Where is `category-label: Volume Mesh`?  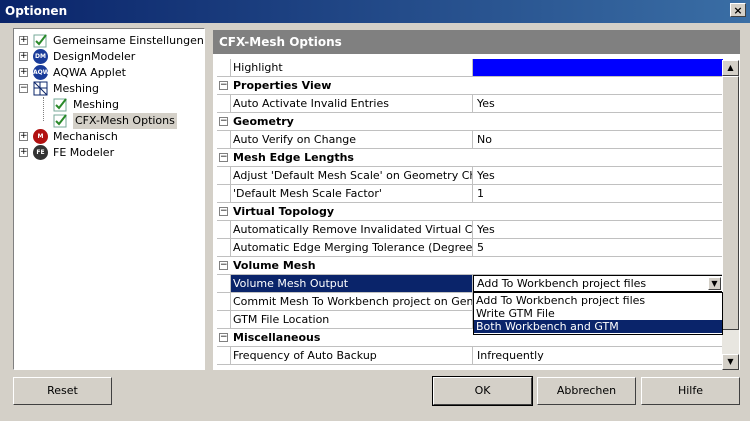 category-label: Volume Mesh is located at coordinates (274, 265).